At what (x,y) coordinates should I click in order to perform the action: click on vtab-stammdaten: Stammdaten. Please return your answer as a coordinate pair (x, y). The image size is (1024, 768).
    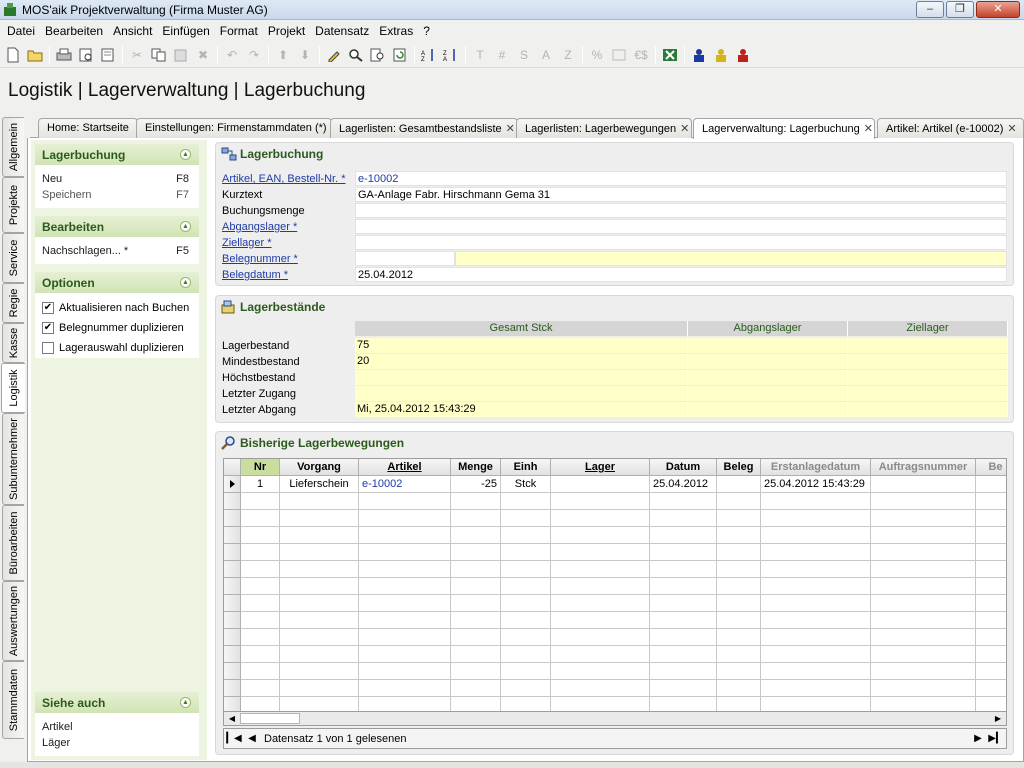
    Looking at the image, I should click on (13, 700).